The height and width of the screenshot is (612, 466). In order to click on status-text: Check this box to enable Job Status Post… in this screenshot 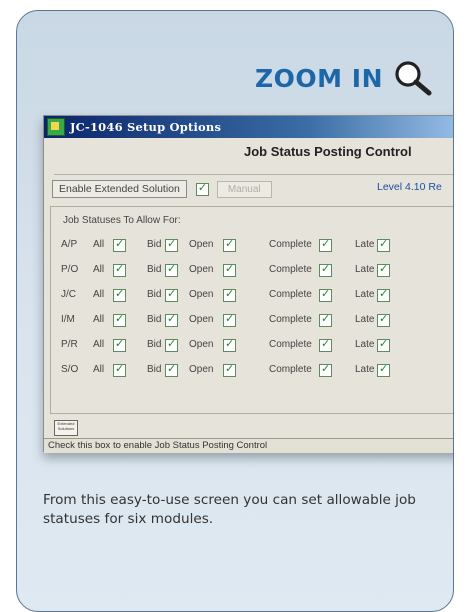, I will do `click(158, 445)`.